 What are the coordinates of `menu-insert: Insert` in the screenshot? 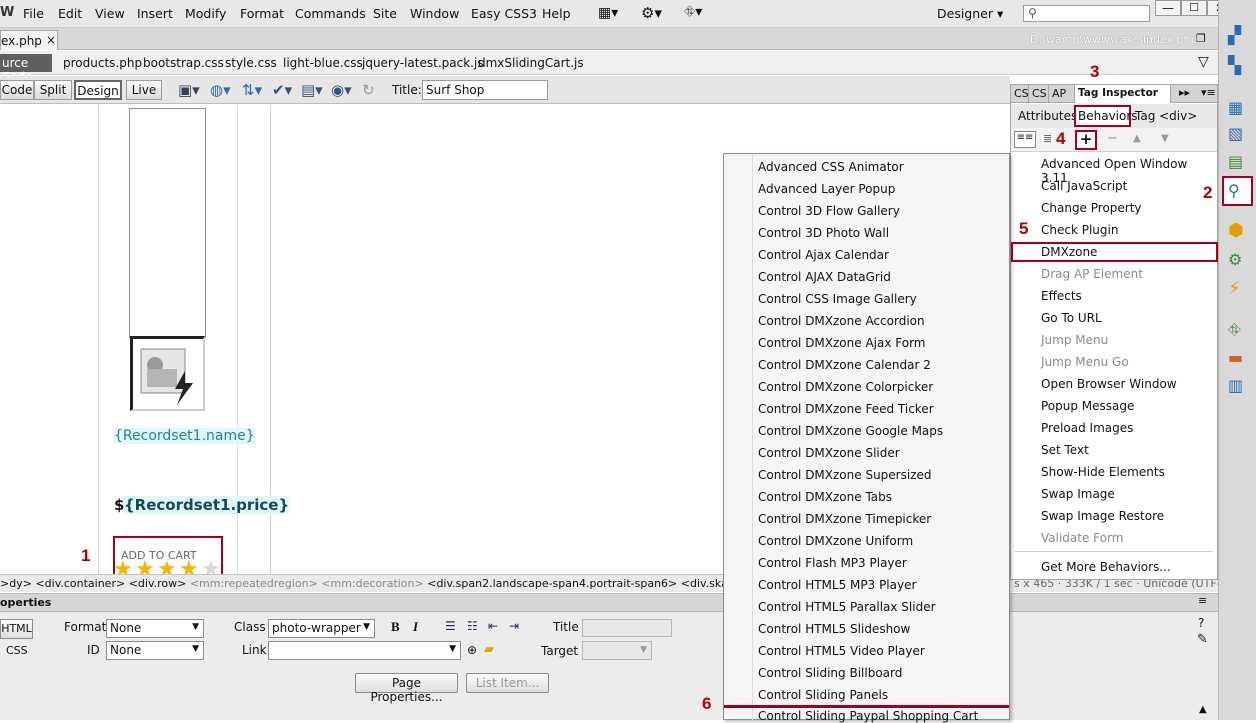 It's located at (155, 13).